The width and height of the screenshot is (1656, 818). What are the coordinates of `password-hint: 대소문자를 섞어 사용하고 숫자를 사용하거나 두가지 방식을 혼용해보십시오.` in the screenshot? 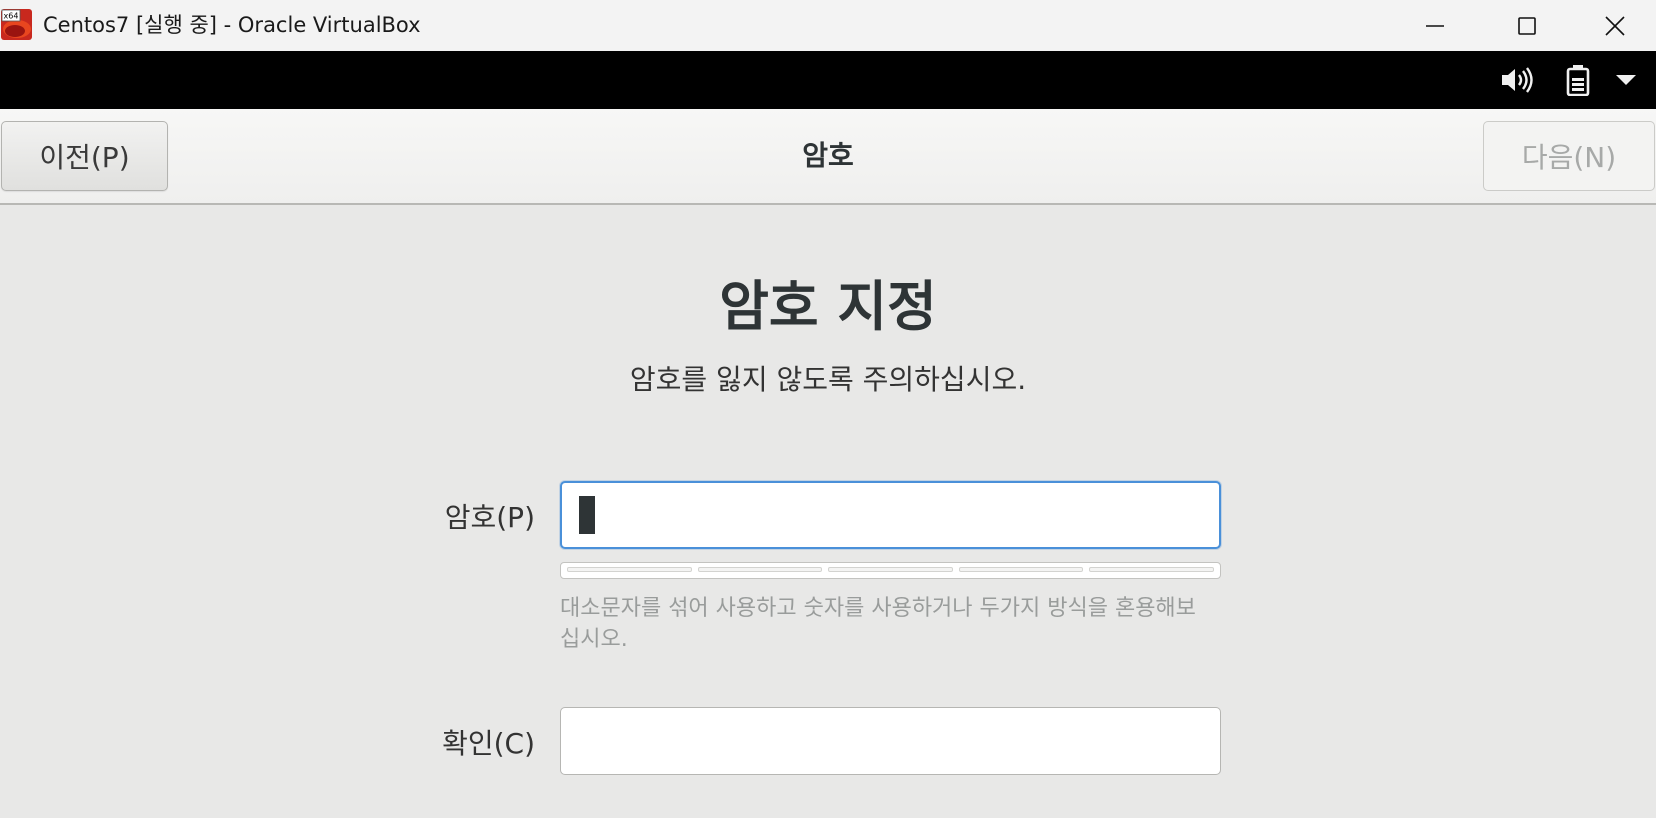 It's located at (878, 624).